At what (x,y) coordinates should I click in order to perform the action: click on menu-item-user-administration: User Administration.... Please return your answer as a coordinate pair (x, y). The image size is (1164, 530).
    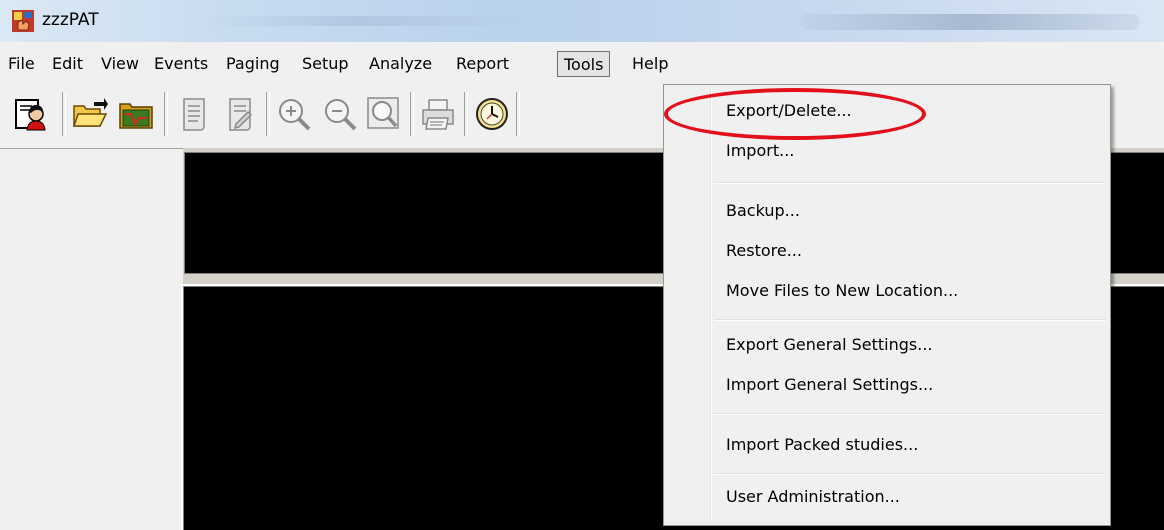
    Looking at the image, I should click on (813, 496).